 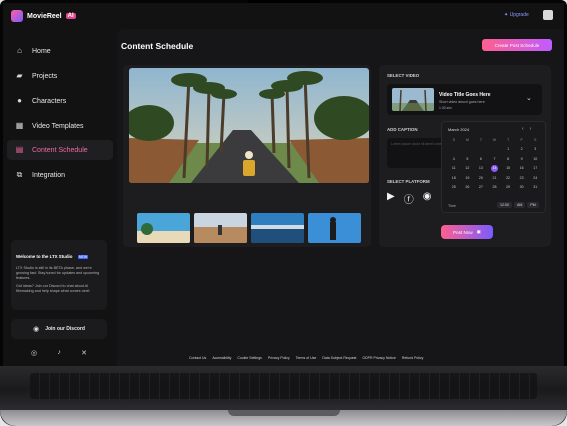 I want to click on promo-title: Welcome to the LTX Studio, so click(x=44, y=256).